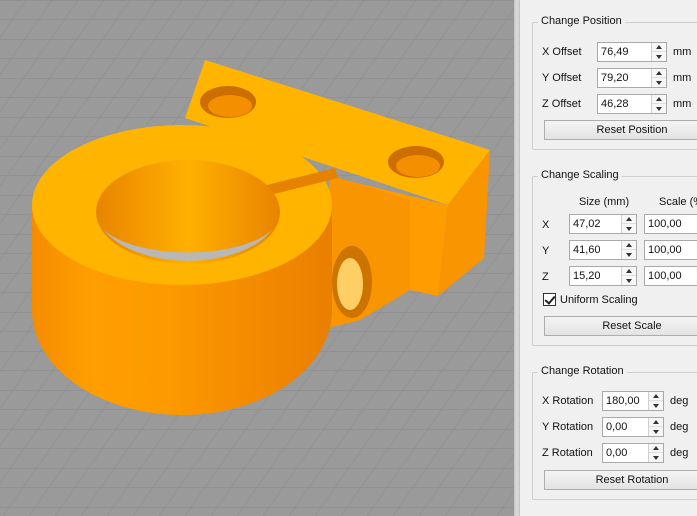  Describe the element at coordinates (620, 326) in the screenshot. I see `reset-scale-button: Reset Scale` at that location.